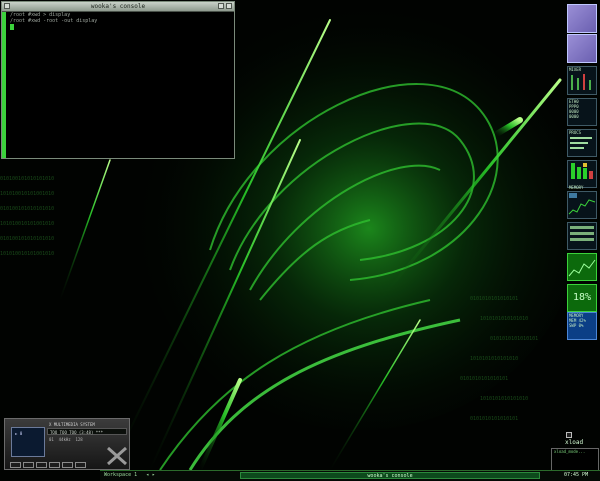 This screenshot has width=600, height=481. I want to click on workspace-indicator: Workspace 1, so click(120, 475).